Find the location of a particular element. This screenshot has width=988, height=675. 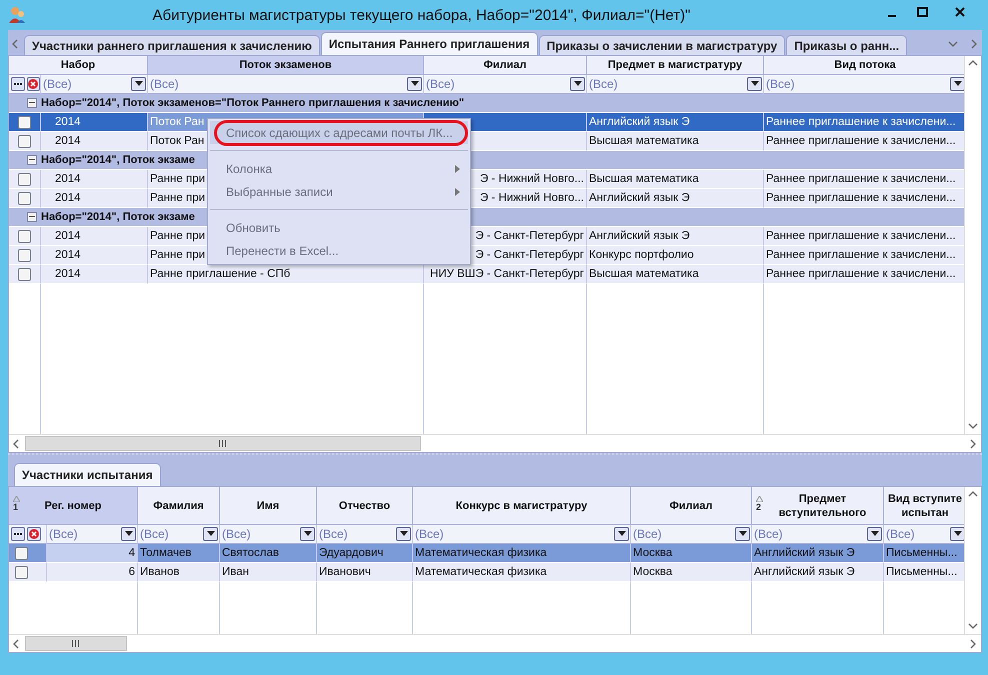

column-header: Конкурс в магистратуру is located at coordinates (522, 506).